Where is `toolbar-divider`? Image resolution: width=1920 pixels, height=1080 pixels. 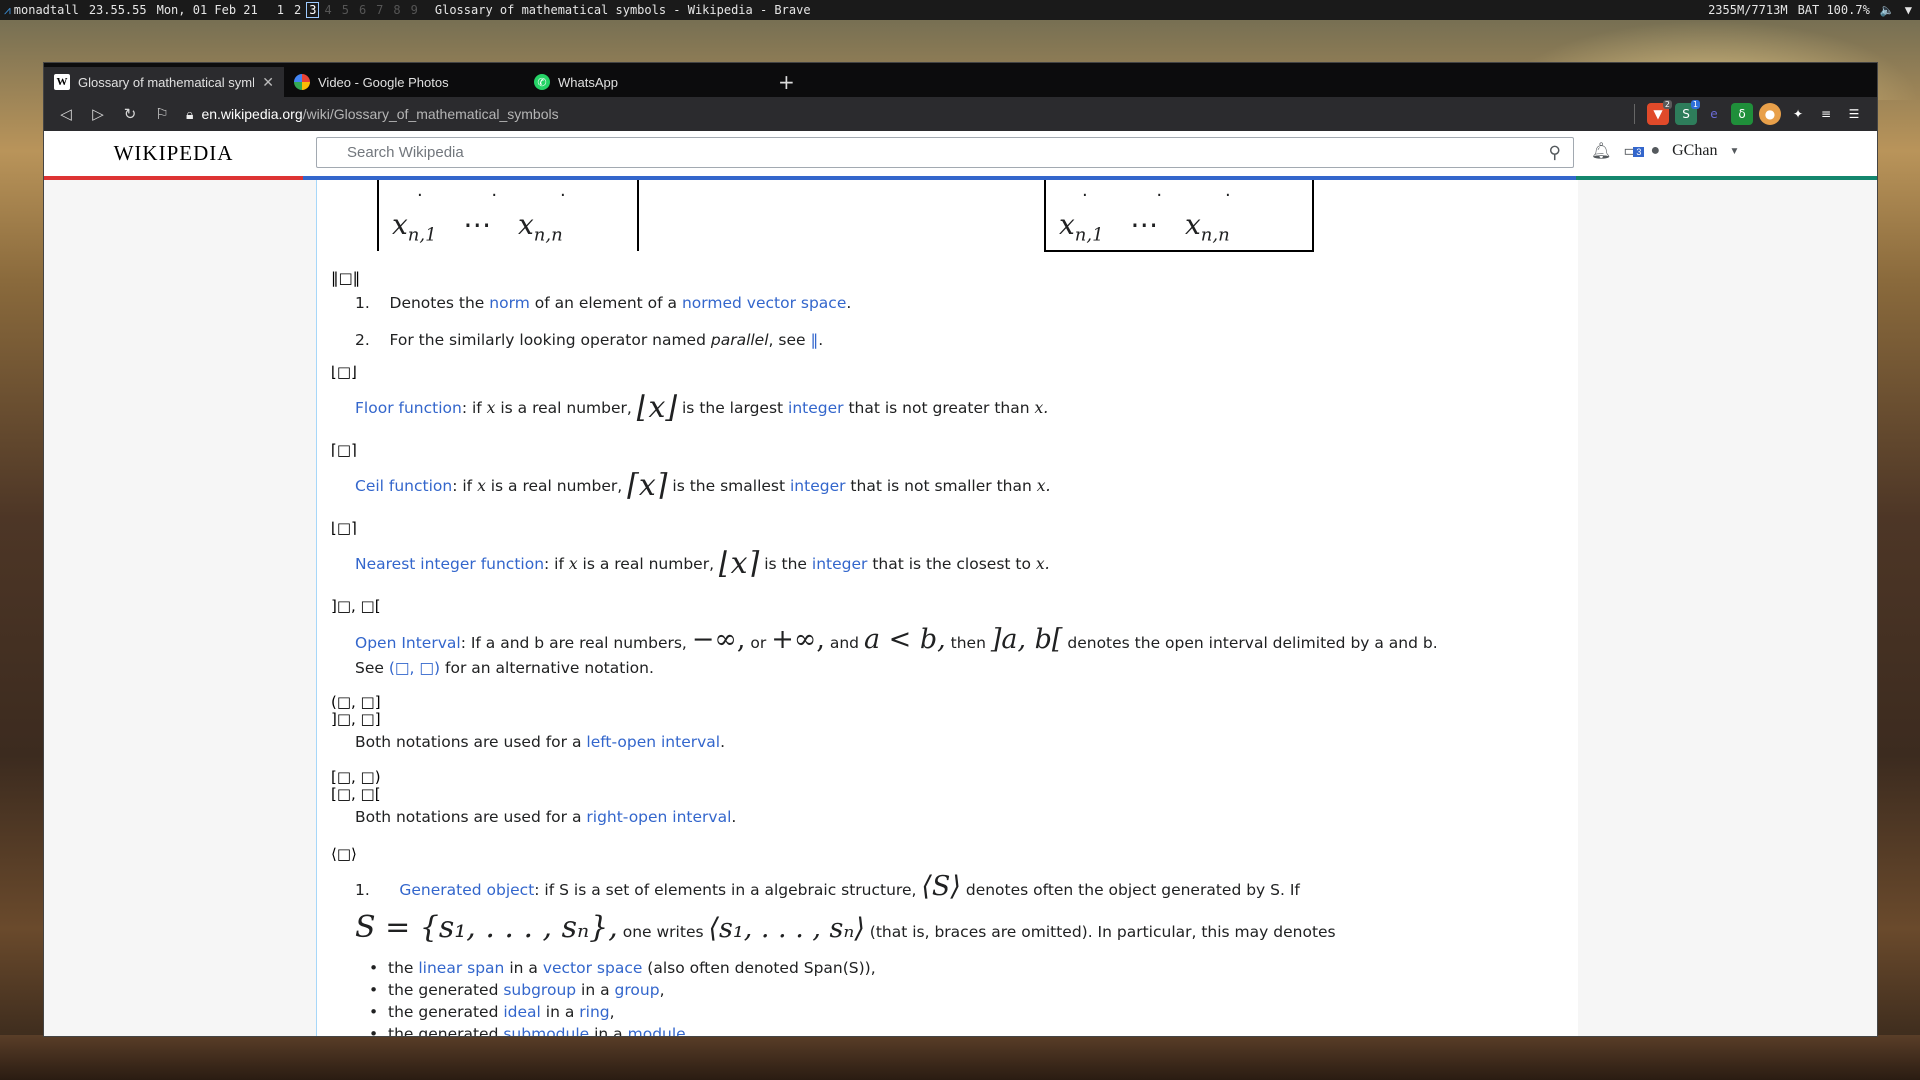 toolbar-divider is located at coordinates (1634, 114).